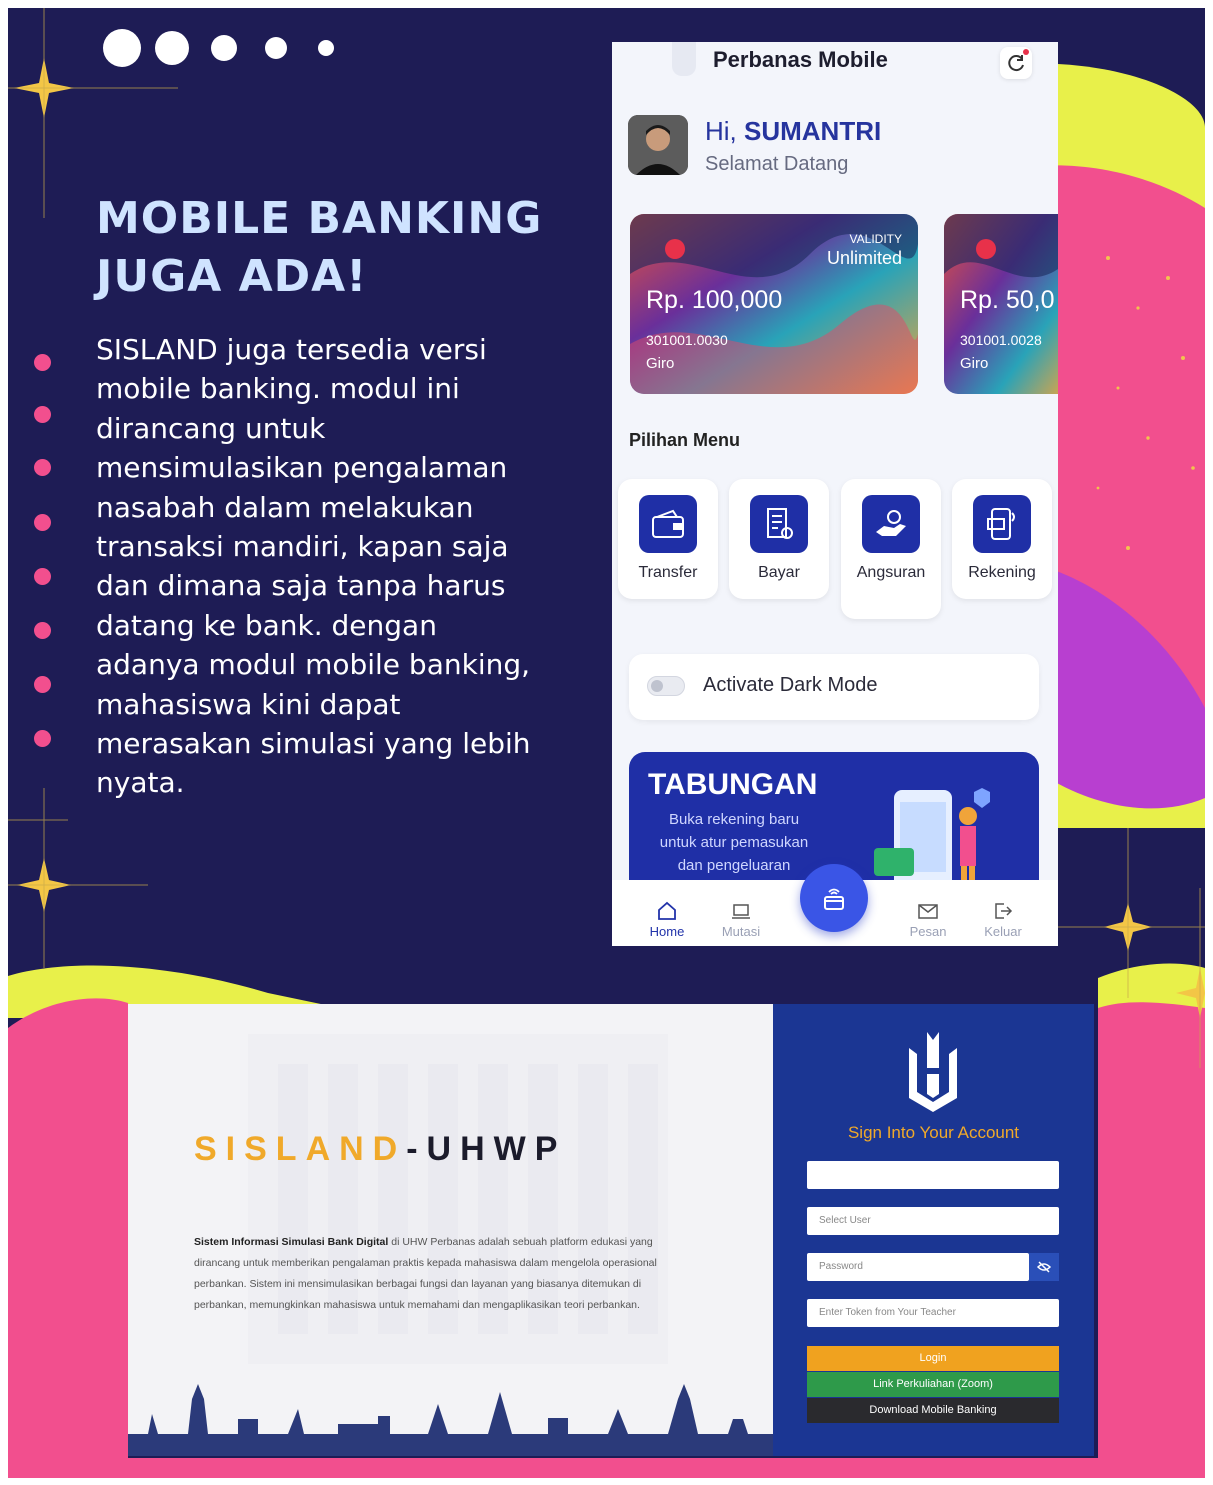 The image size is (1213, 1485). I want to click on menu-item-label: Bayar, so click(779, 572).